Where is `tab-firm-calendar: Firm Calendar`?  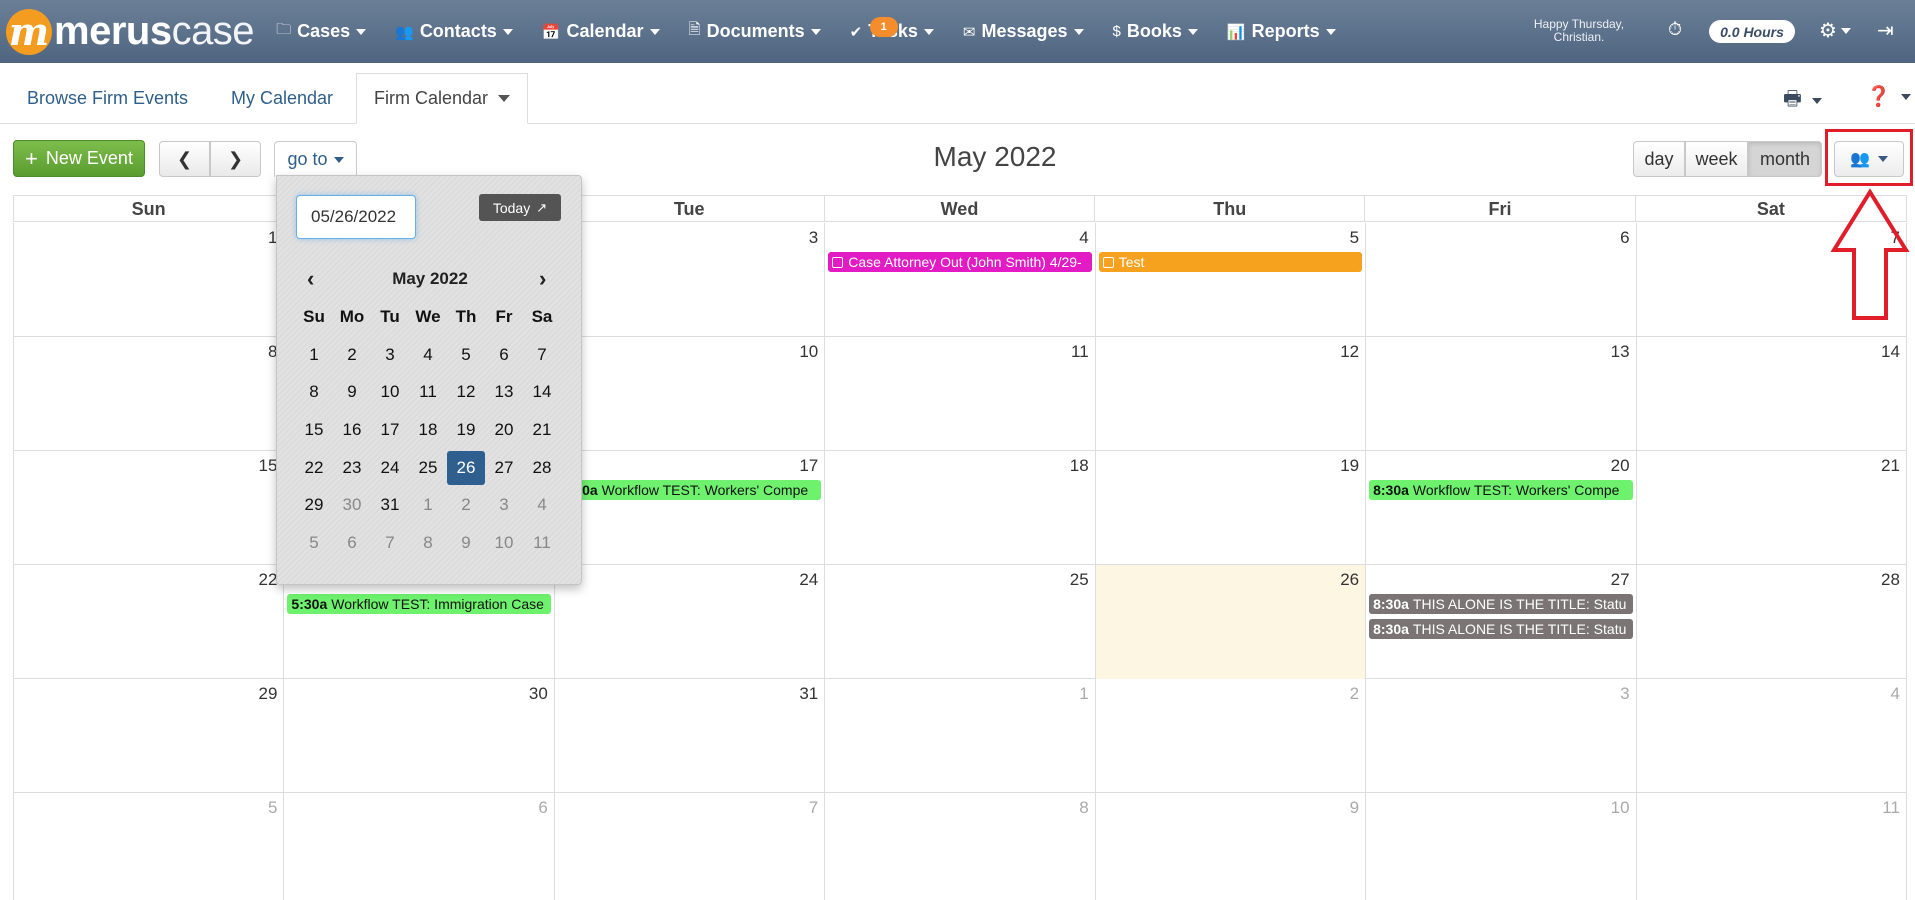 tab-firm-calendar: Firm Calendar is located at coordinates (442, 98).